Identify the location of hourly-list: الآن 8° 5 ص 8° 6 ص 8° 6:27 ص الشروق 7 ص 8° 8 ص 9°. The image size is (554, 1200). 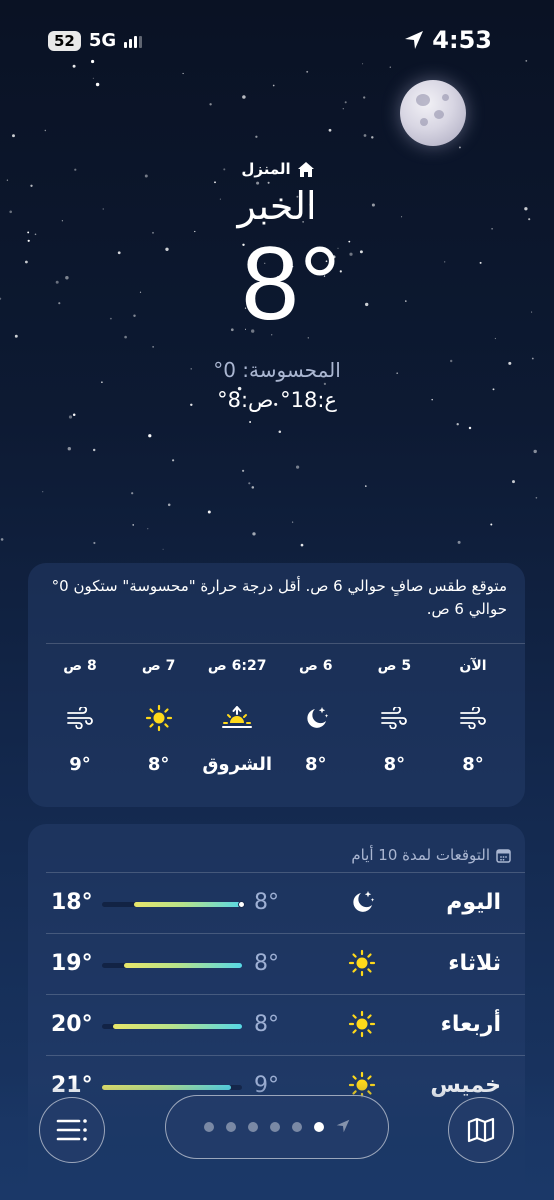
(276, 709).